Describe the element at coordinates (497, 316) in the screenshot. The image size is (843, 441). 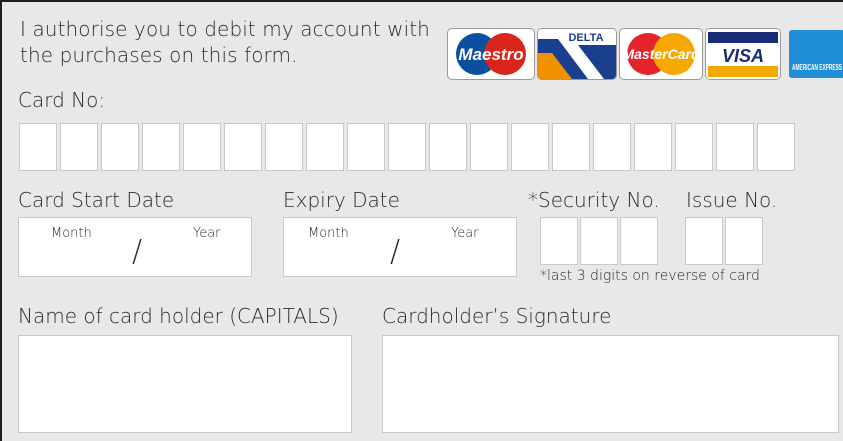
I see `signature-label: Cardholder’s Signature` at that location.